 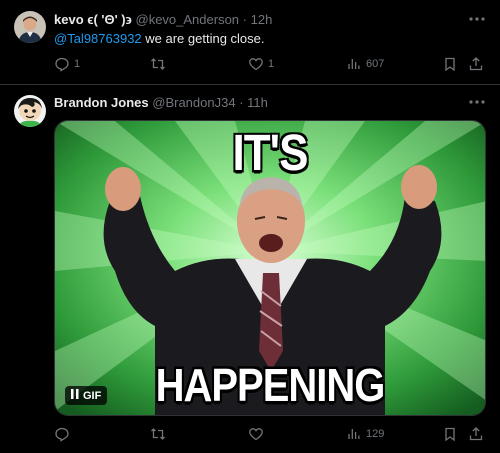 I want to click on pause-icon, so click(x=75, y=395).